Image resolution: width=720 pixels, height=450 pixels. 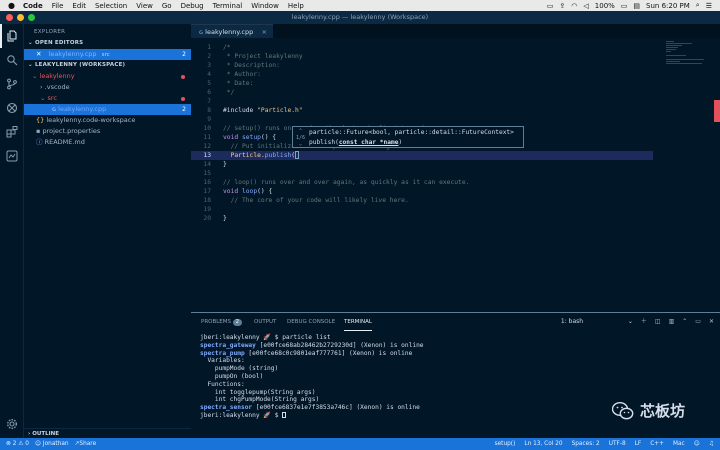 I want to click on minimap, so click(x=686, y=55).